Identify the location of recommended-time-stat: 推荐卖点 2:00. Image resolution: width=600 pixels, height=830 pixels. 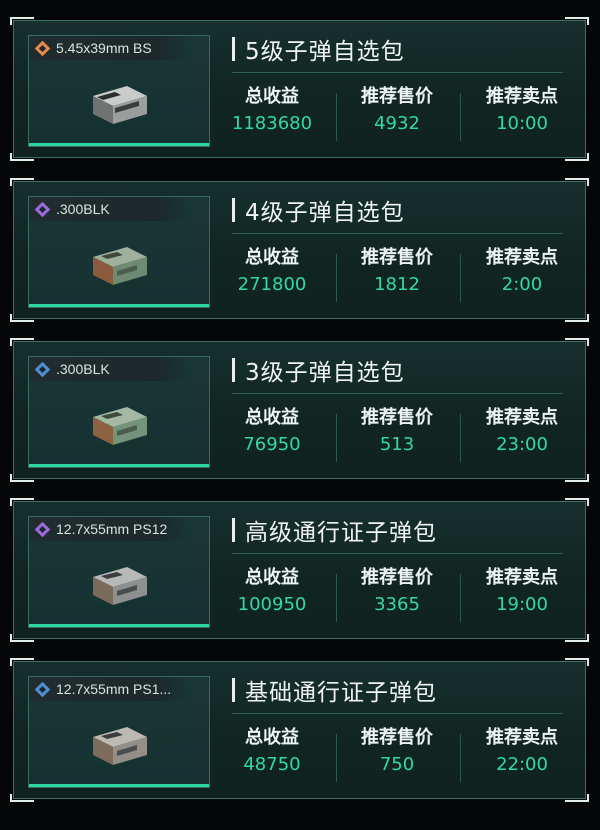
(522, 271).